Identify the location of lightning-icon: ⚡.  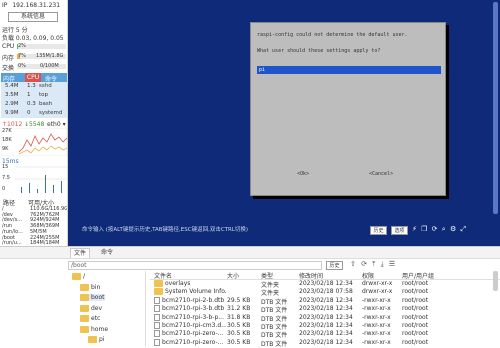
(414, 229).